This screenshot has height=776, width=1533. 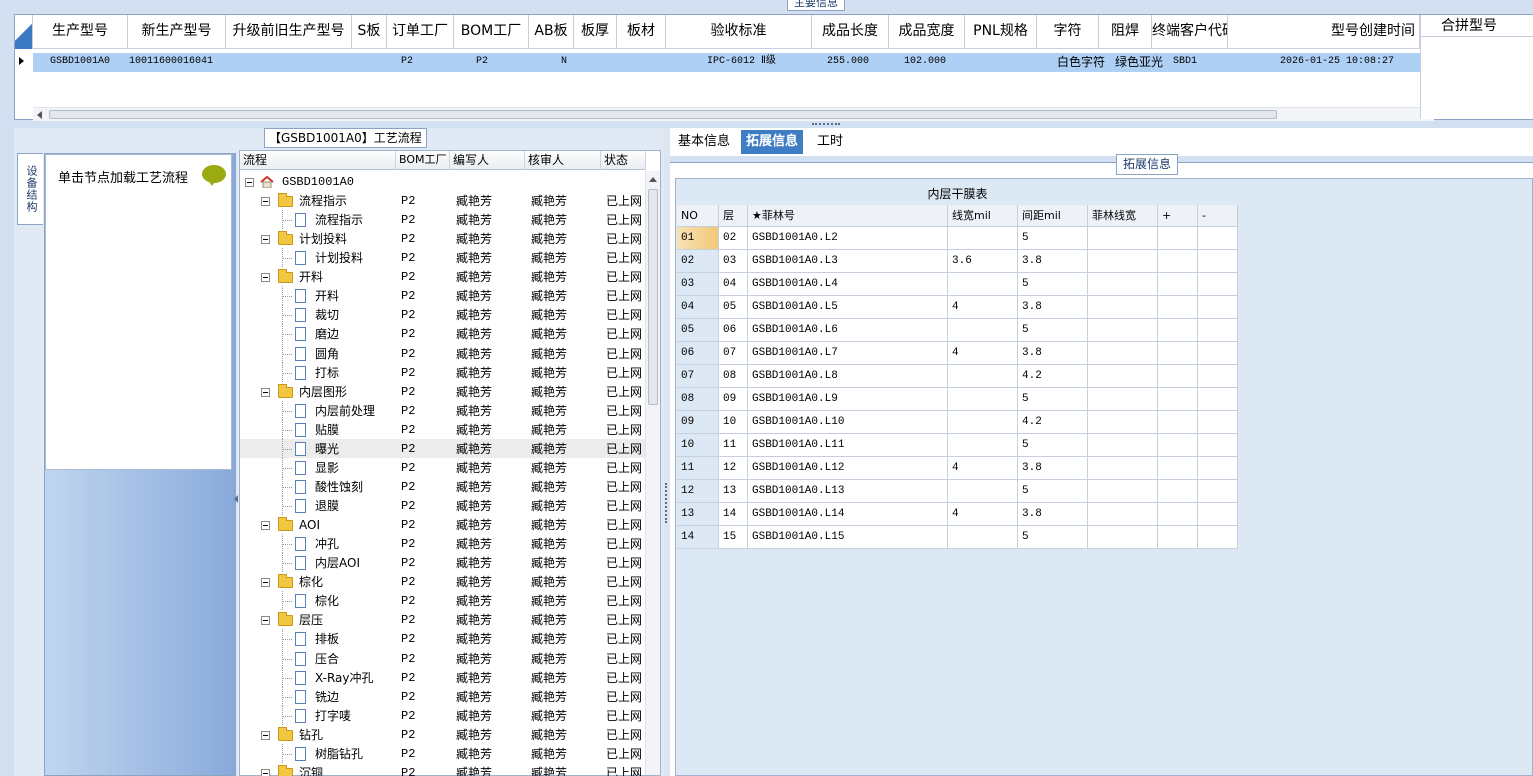 What do you see at coordinates (327, 506) in the screenshot?
I see `tree-node-label: 退膜` at bounding box center [327, 506].